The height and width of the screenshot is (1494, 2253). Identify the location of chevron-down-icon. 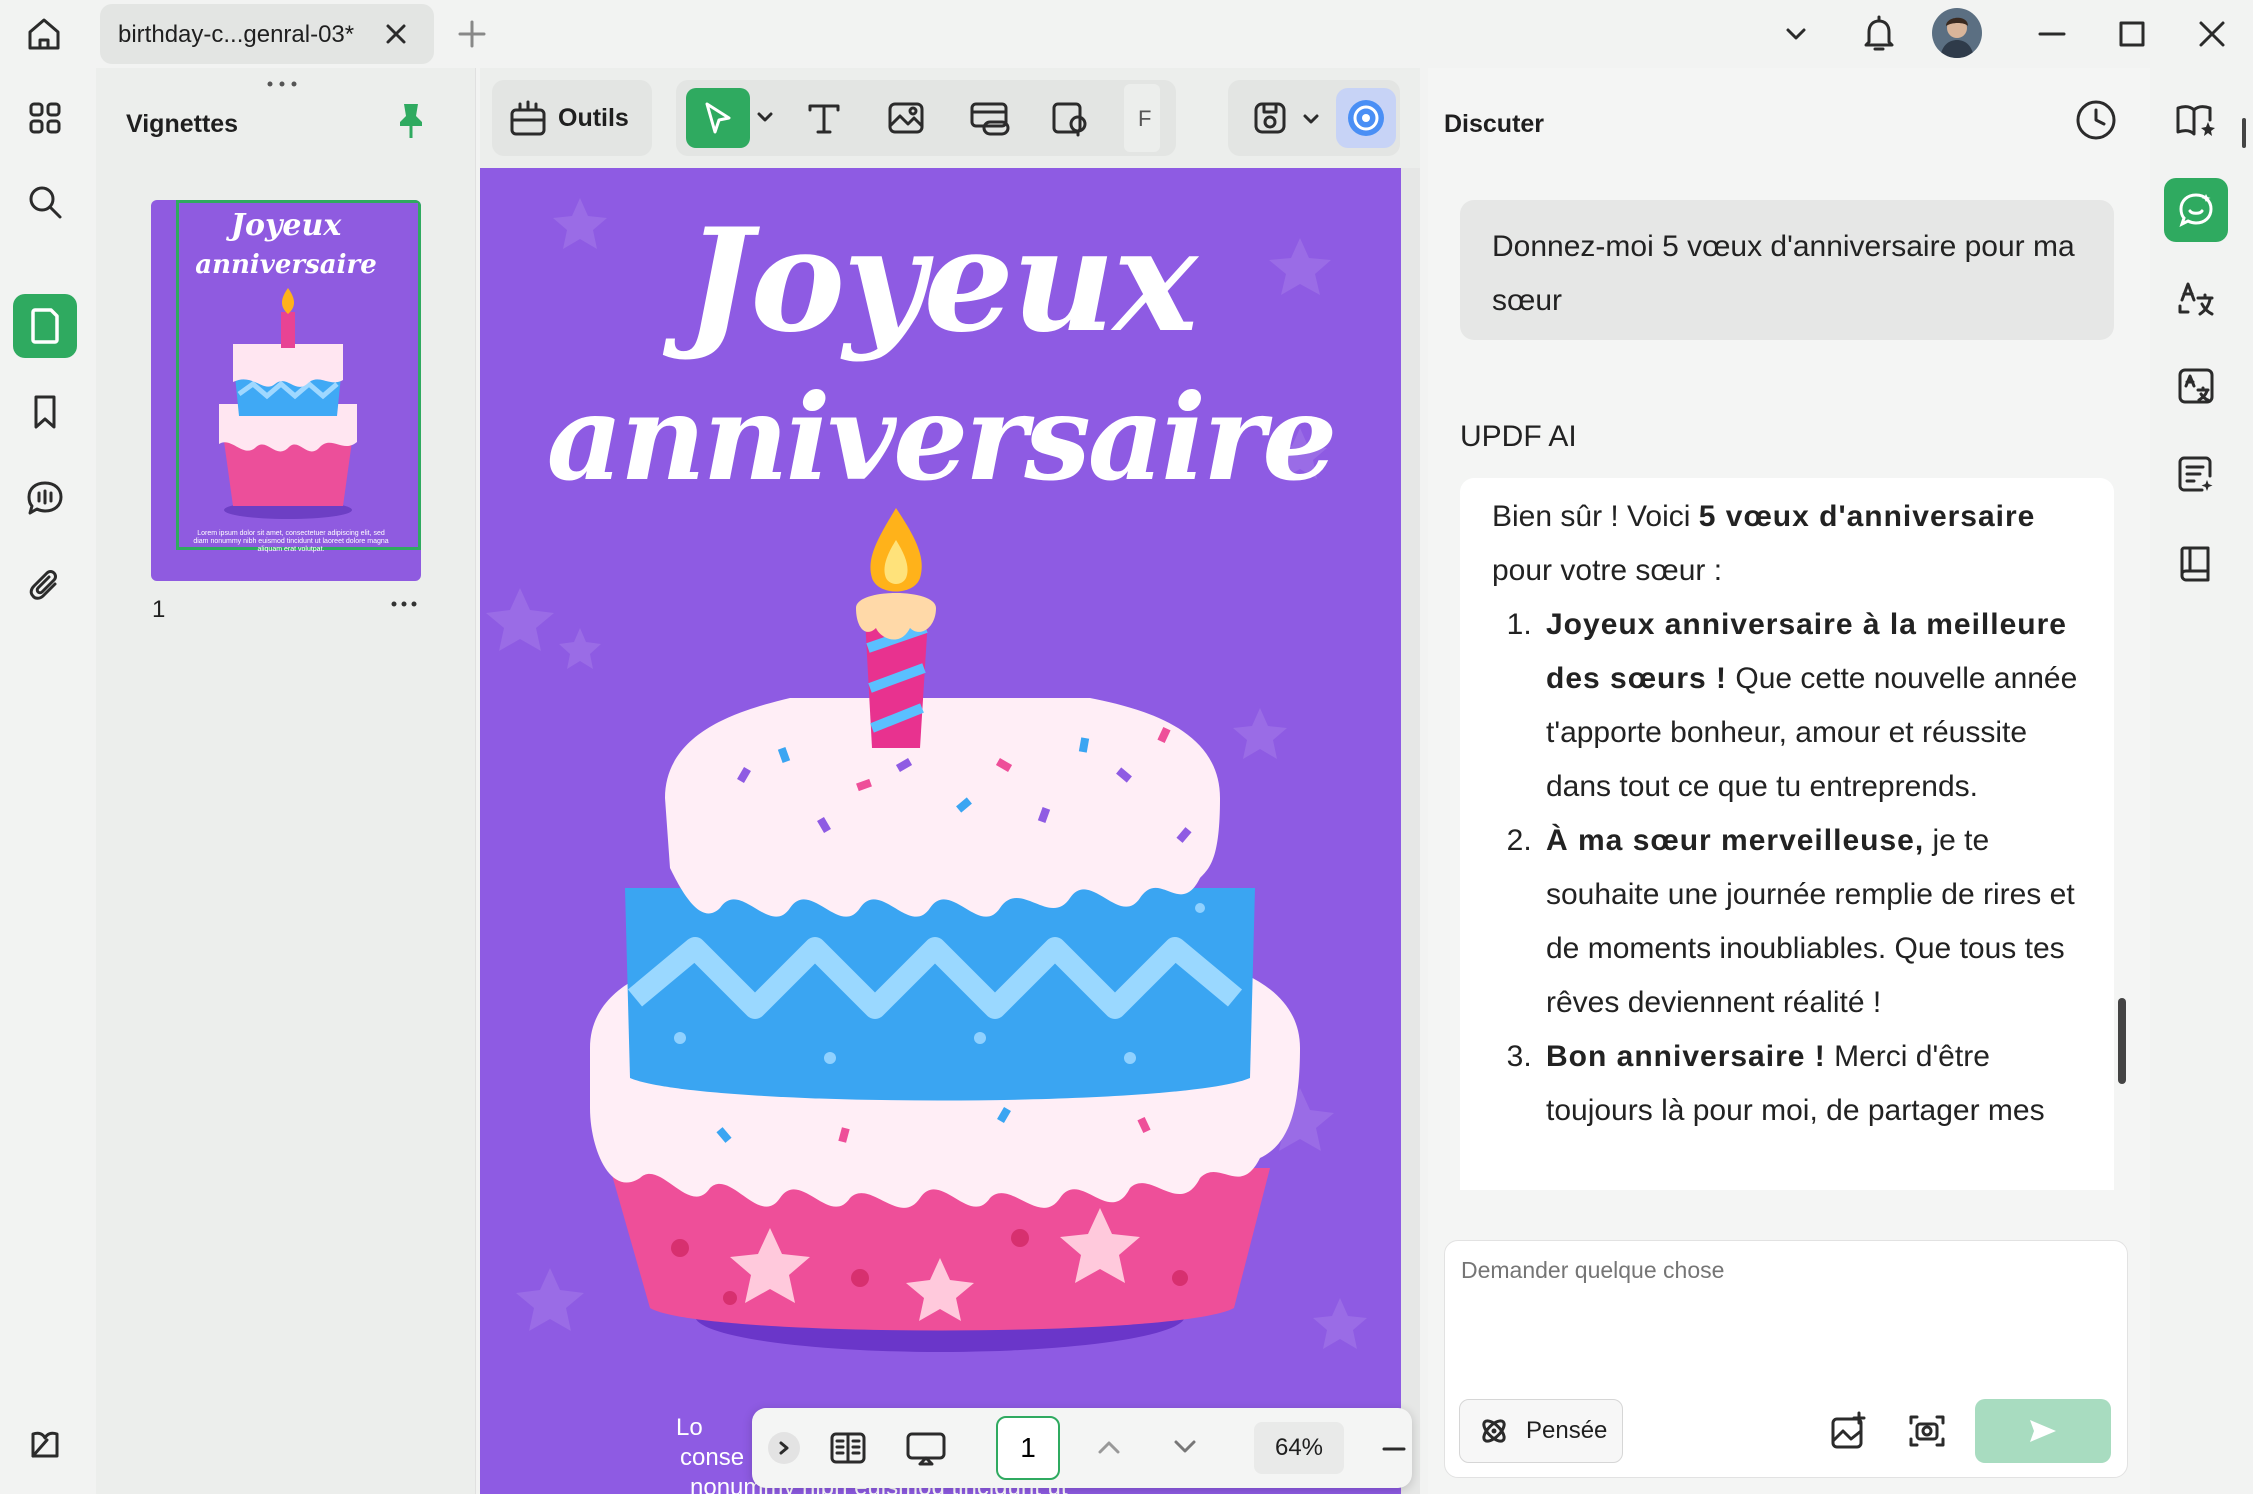
(1796, 34).